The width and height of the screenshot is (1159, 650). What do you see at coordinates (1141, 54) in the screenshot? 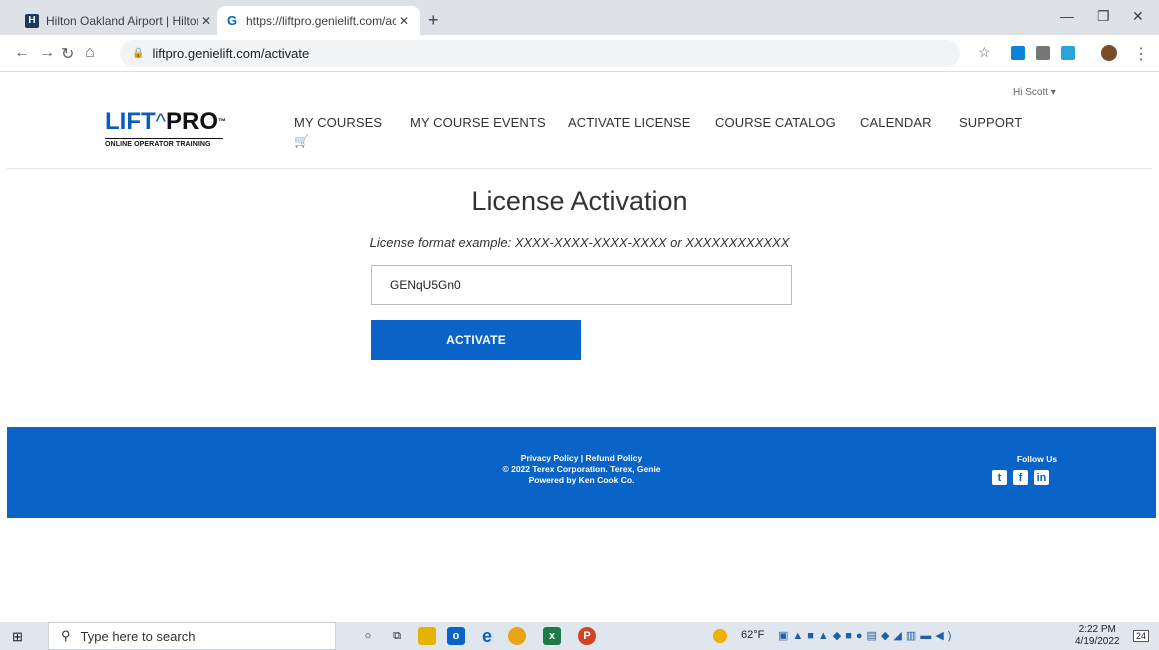
I see `more-menu-icon: ⋮` at bounding box center [1141, 54].